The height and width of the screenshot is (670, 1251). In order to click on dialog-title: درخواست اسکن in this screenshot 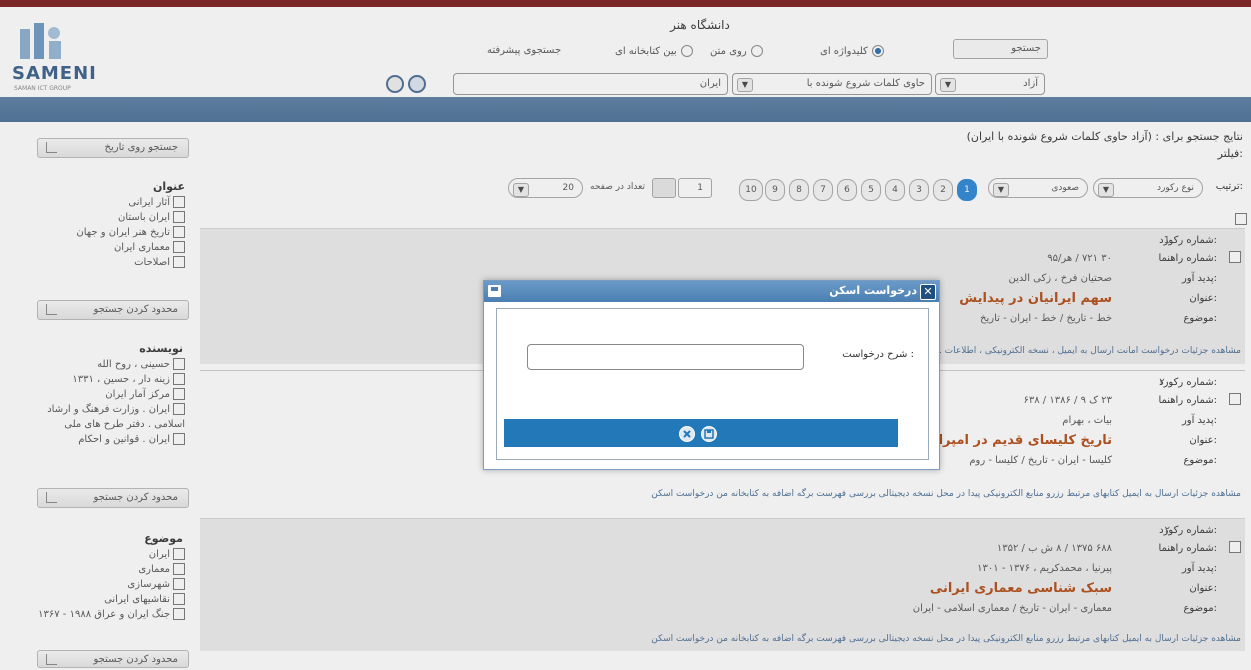, I will do `click(873, 290)`.